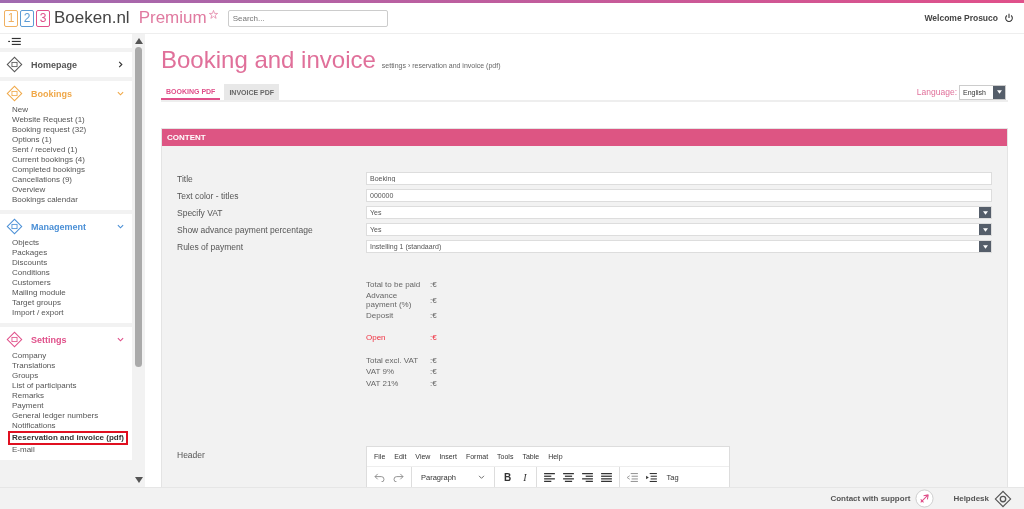 This screenshot has height=509, width=1024. Describe the element at coordinates (120, 64) in the screenshot. I see `chevron-right-icon` at that location.